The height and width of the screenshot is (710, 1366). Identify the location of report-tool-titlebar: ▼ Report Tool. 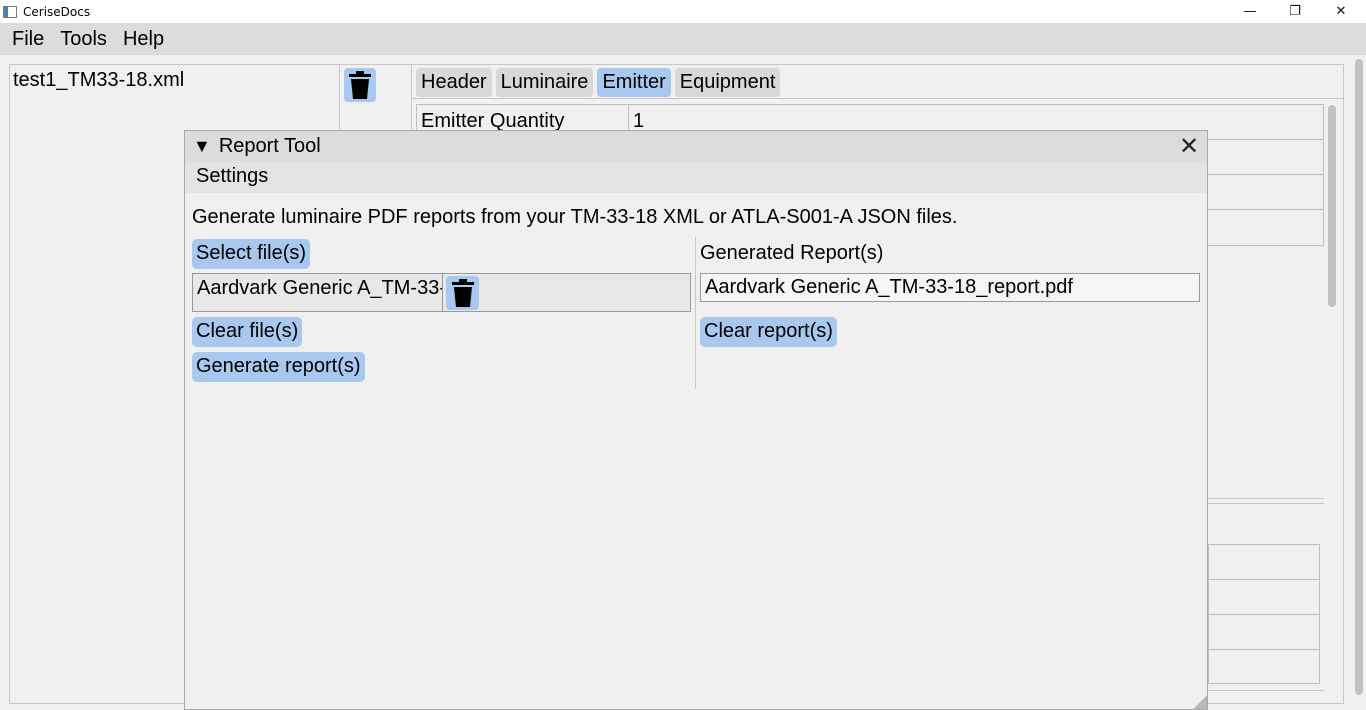
(696, 146).